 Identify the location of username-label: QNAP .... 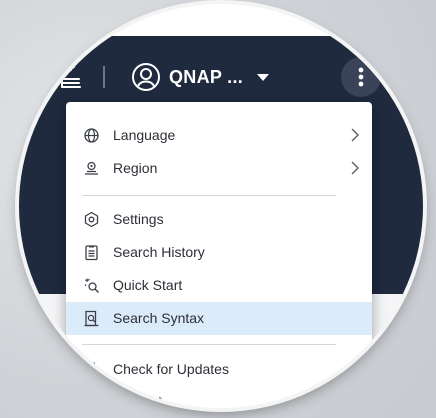
(206, 77).